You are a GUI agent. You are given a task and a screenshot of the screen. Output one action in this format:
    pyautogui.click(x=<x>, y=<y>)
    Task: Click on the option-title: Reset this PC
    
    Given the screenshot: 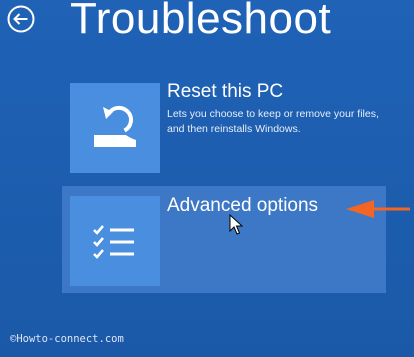 What is the action you would take?
    pyautogui.click(x=225, y=91)
    